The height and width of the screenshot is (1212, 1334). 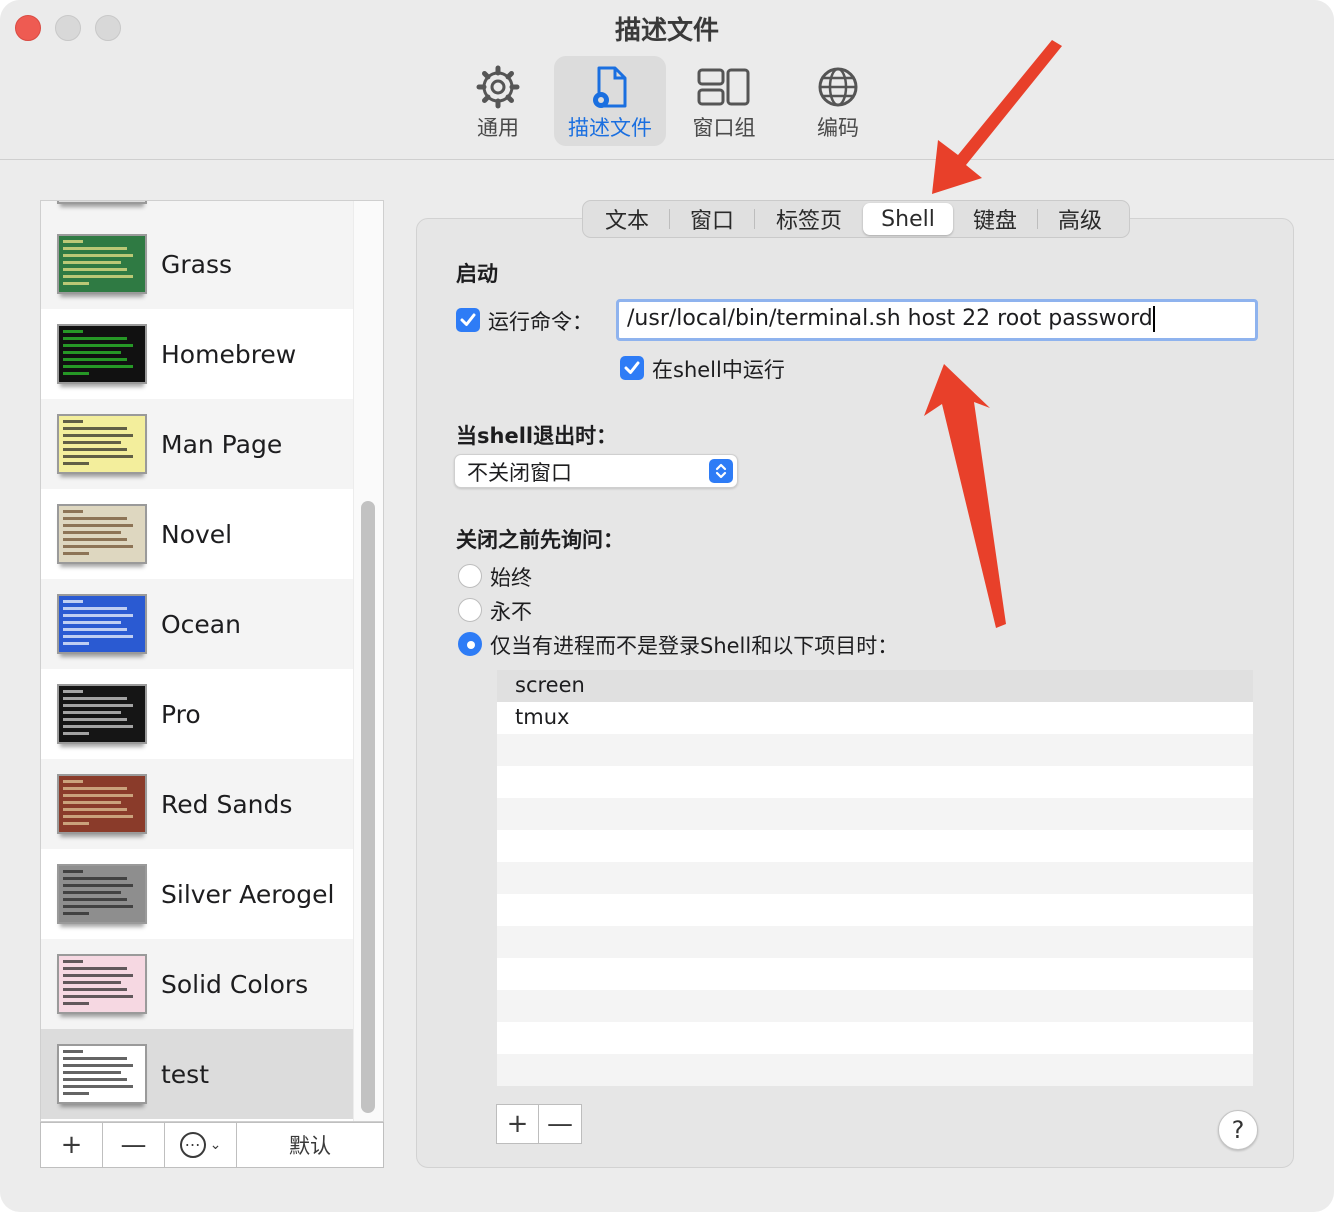 What do you see at coordinates (201, 624) in the screenshot?
I see `profile-name: Ocean` at bounding box center [201, 624].